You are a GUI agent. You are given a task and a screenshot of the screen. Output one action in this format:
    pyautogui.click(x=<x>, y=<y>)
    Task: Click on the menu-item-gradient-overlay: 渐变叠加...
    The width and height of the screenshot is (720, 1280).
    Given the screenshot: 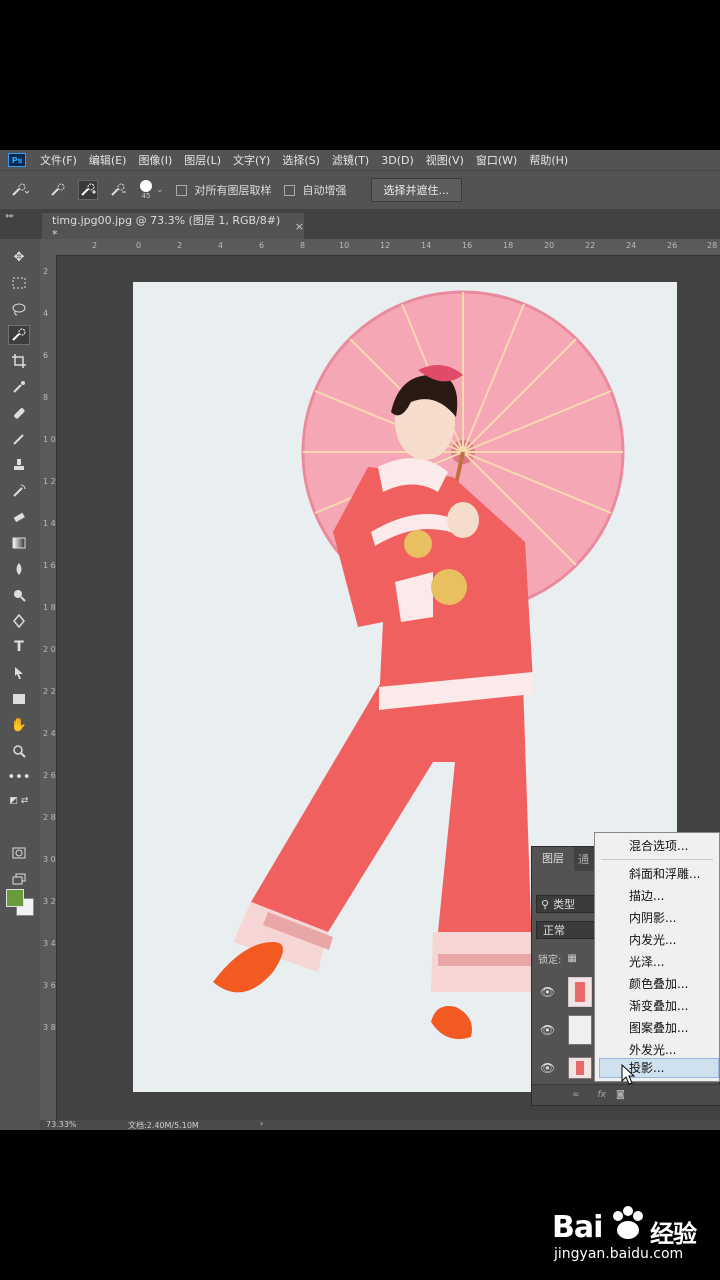 What is the action you would take?
    pyautogui.click(x=658, y=1006)
    